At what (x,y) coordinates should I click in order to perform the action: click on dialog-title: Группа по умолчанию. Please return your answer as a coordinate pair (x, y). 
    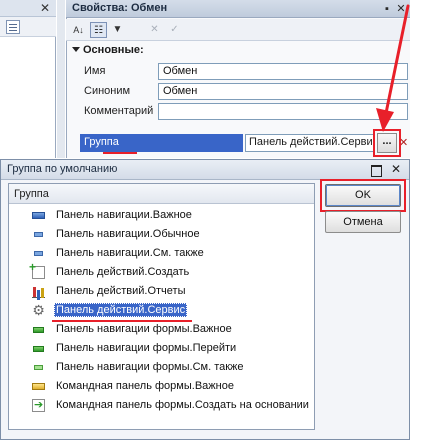
    Looking at the image, I should click on (62, 169).